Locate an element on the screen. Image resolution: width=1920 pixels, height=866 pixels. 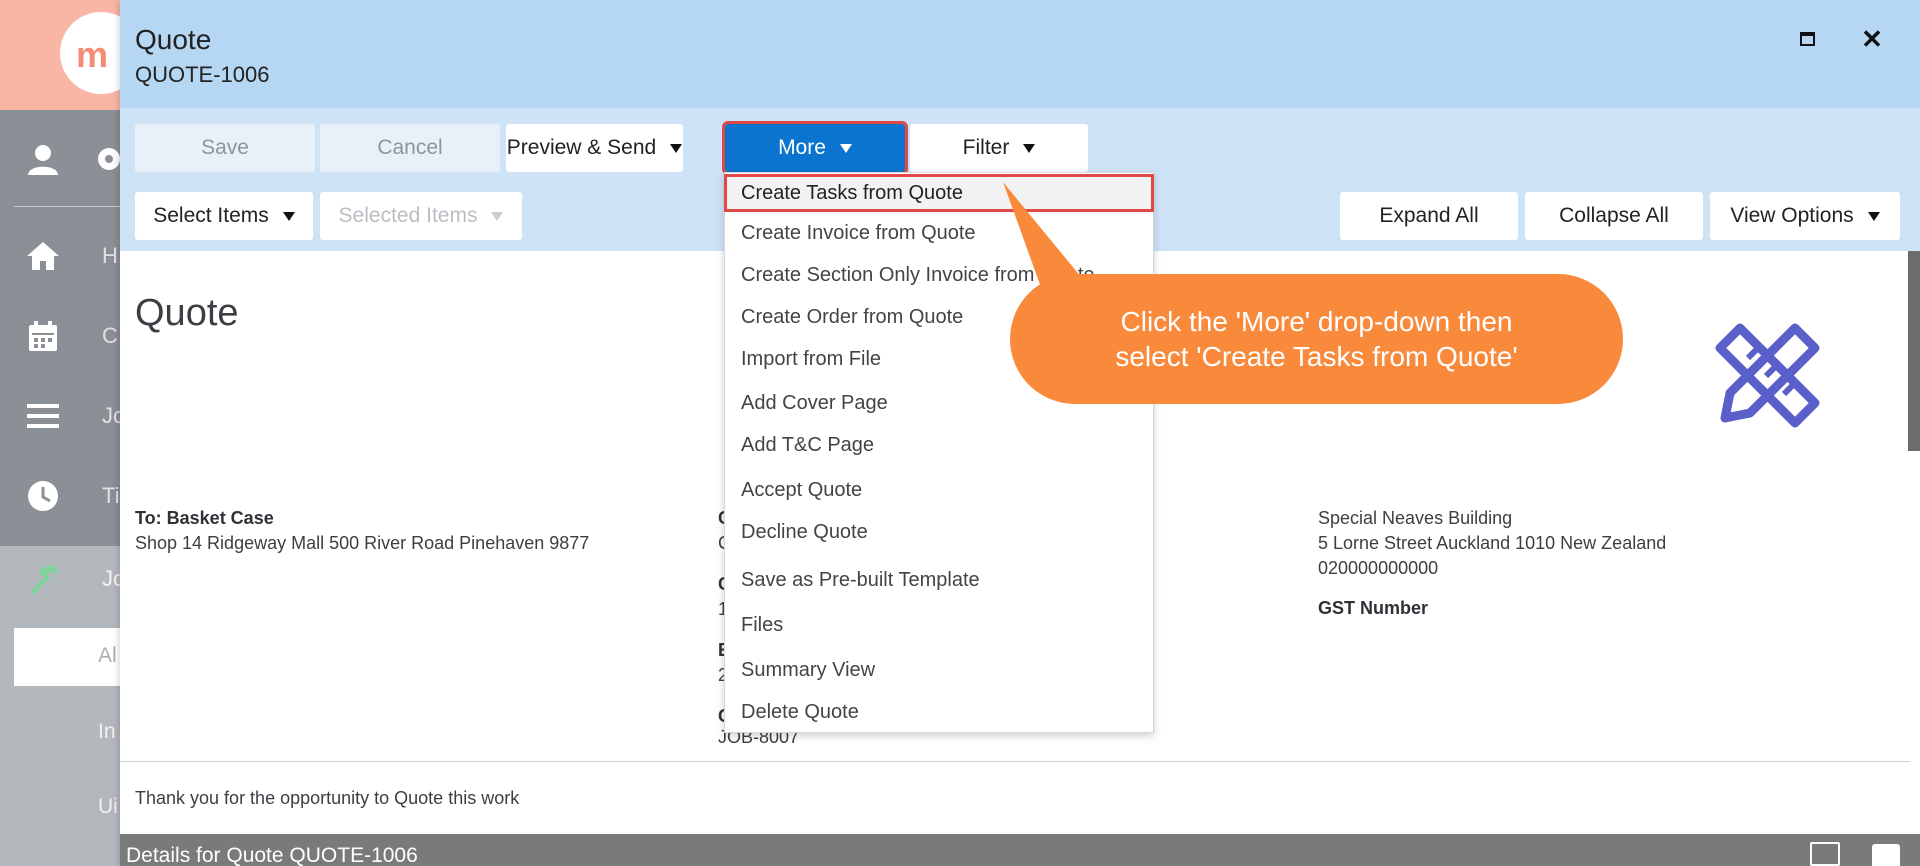
collapse-all-button: Collapse All is located at coordinates (1614, 216).